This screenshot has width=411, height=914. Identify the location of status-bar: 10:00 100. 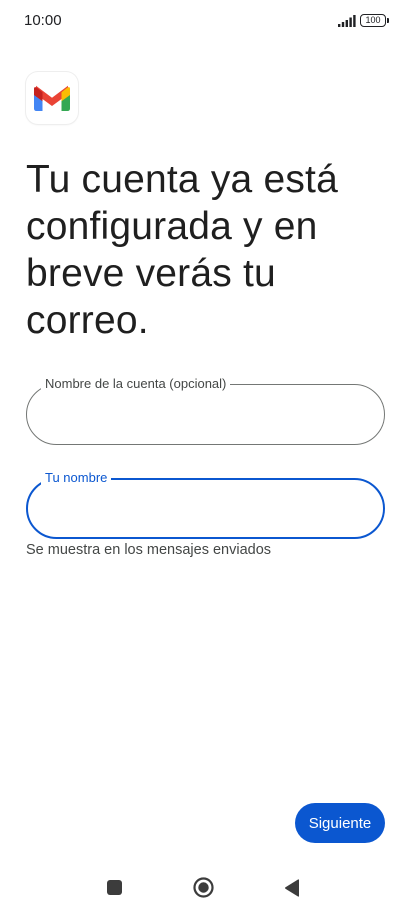
(205, 22).